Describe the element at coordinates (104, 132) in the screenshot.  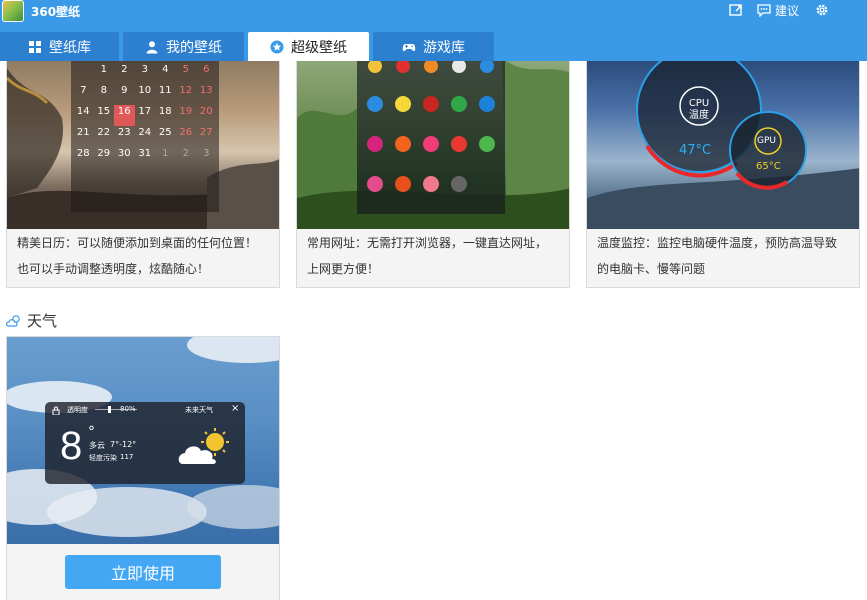
I see `calendar-day: 22` at that location.